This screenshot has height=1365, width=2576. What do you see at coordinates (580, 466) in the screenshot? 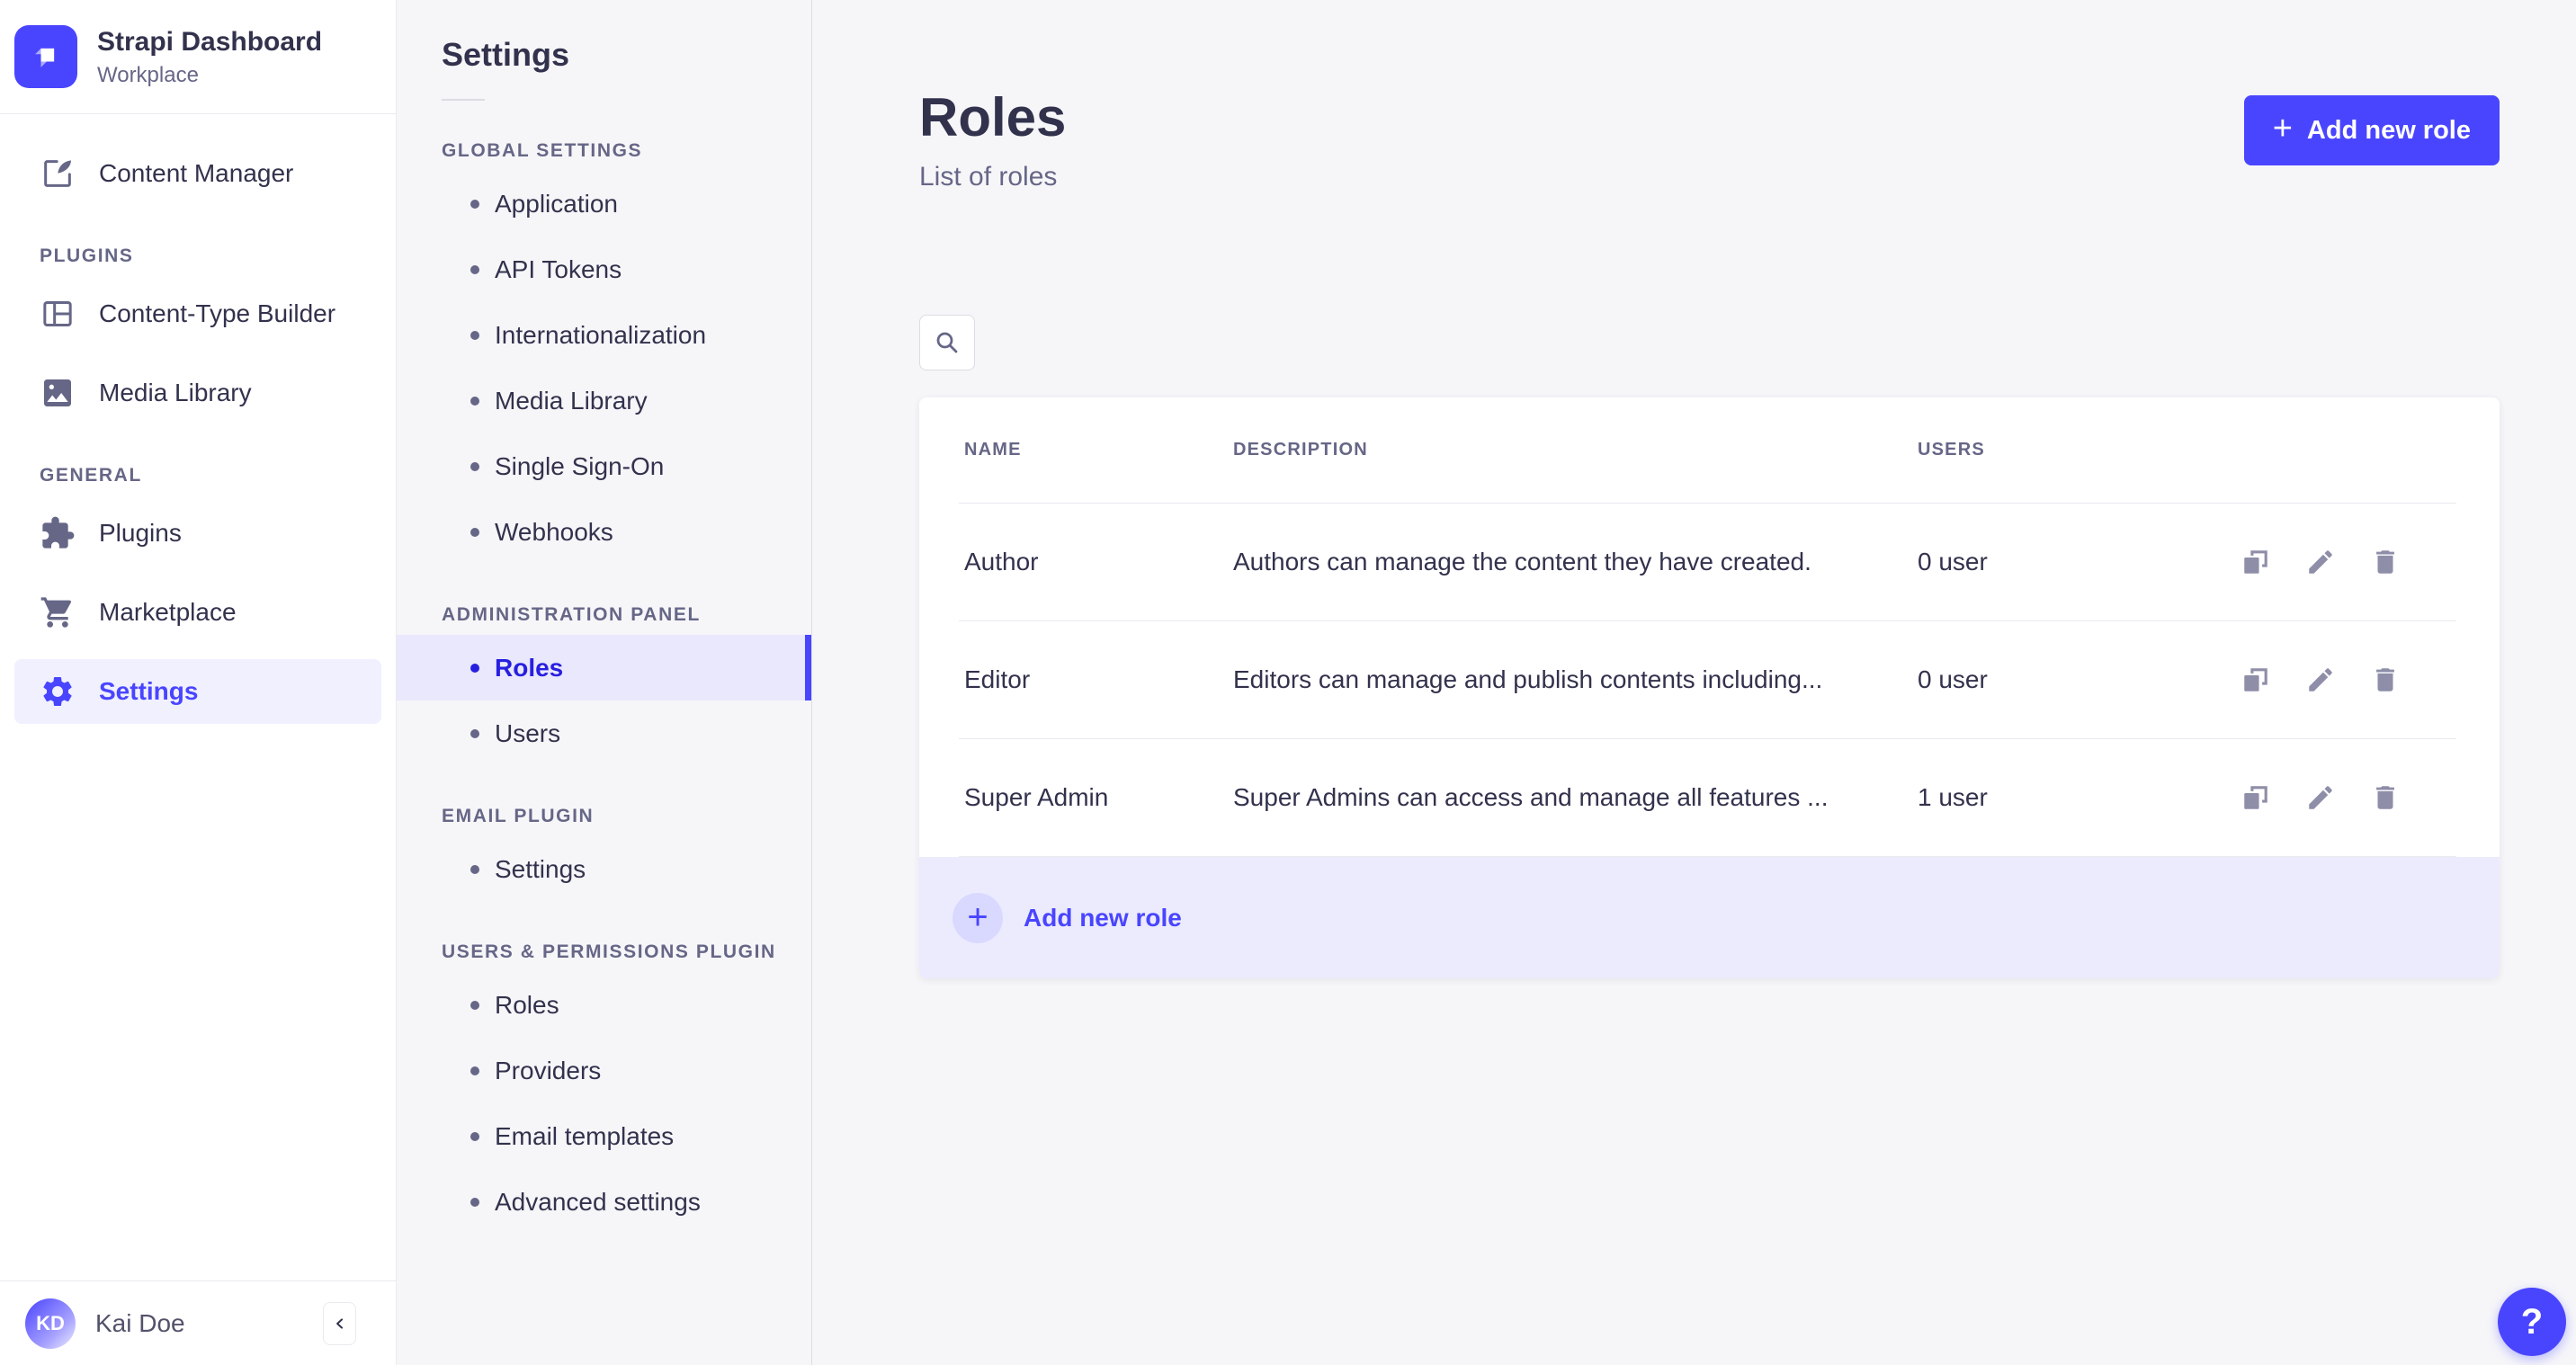
I see `subnav-item-label: Single Sign-On` at bounding box center [580, 466].